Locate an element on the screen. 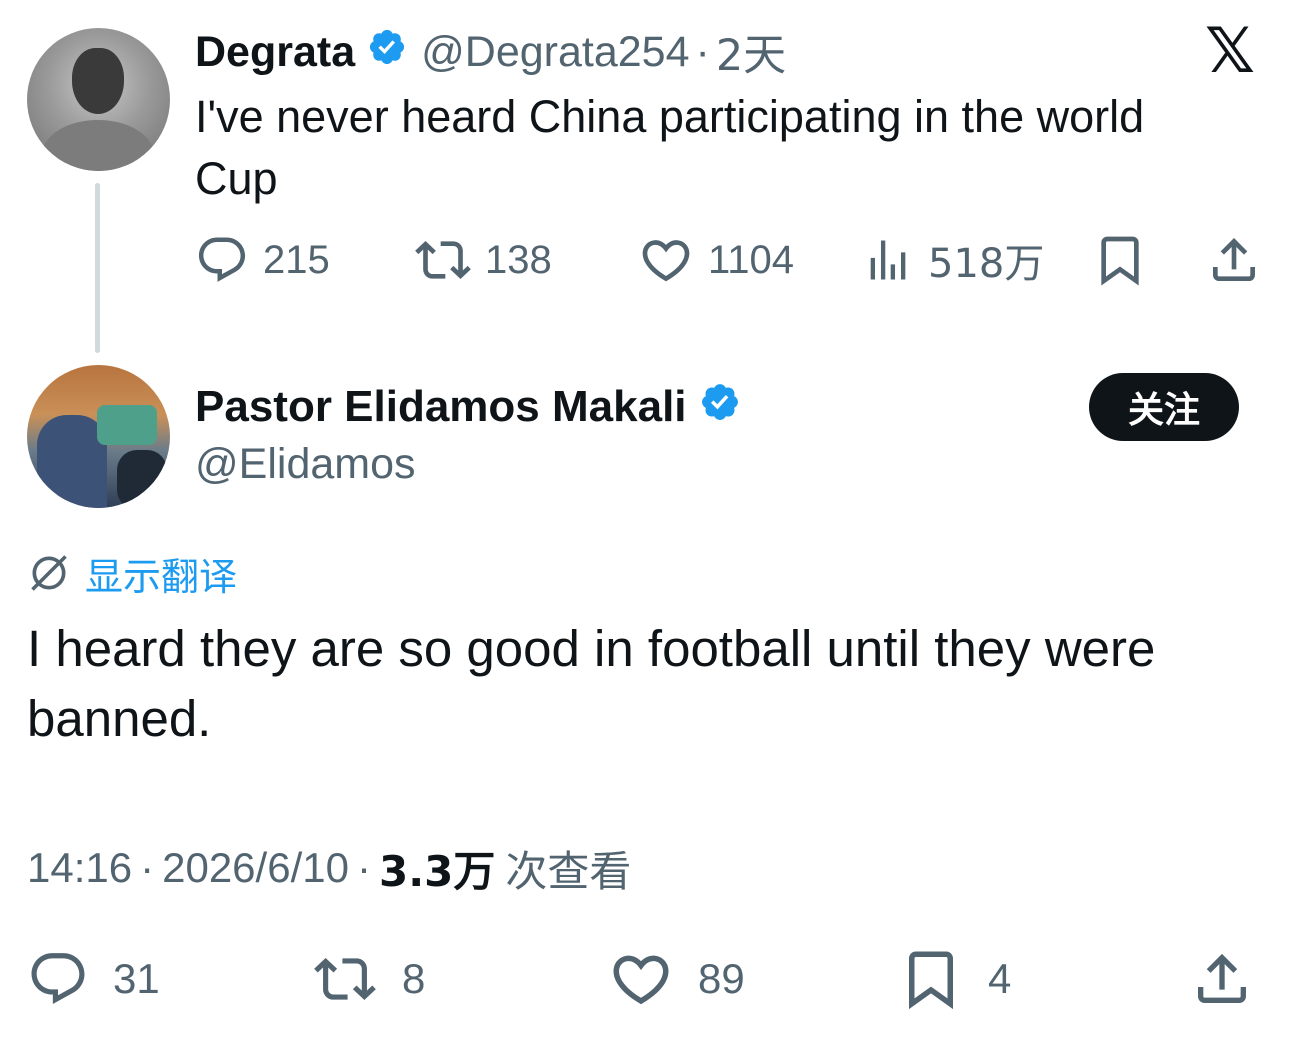 This screenshot has width=1290, height=1048. x-logo: 𝕏 is located at coordinates (1230, 51).